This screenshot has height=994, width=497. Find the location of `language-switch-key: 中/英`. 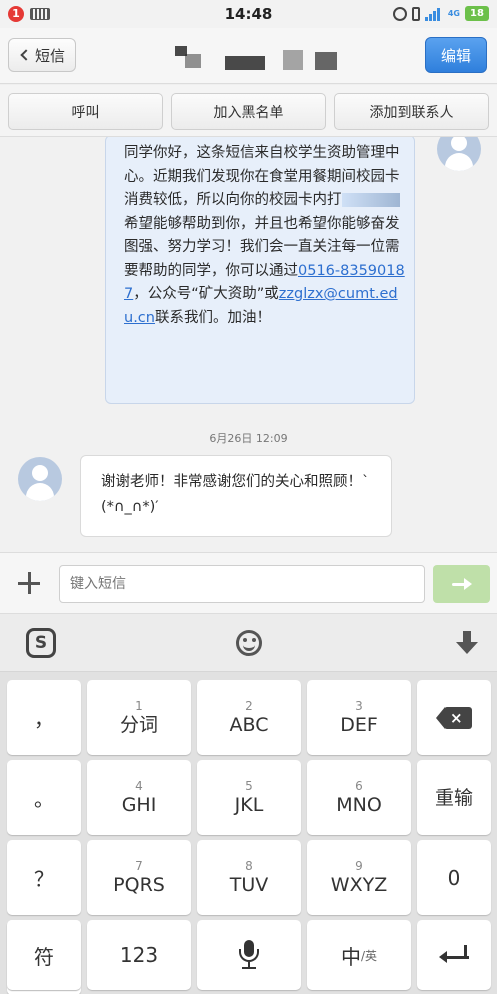

language-switch-key: 中/英 is located at coordinates (359, 955).